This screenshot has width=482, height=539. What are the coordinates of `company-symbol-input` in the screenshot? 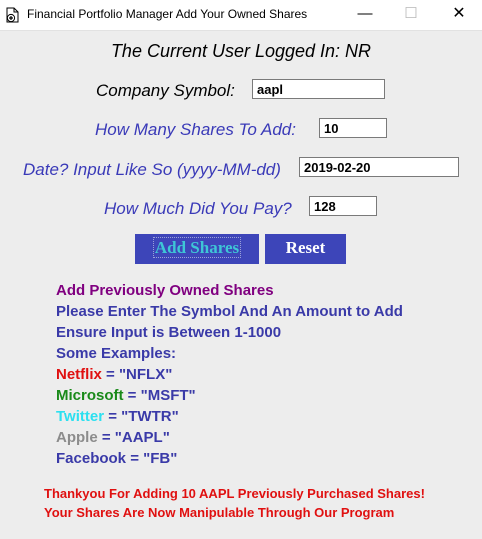 It's located at (318, 89).